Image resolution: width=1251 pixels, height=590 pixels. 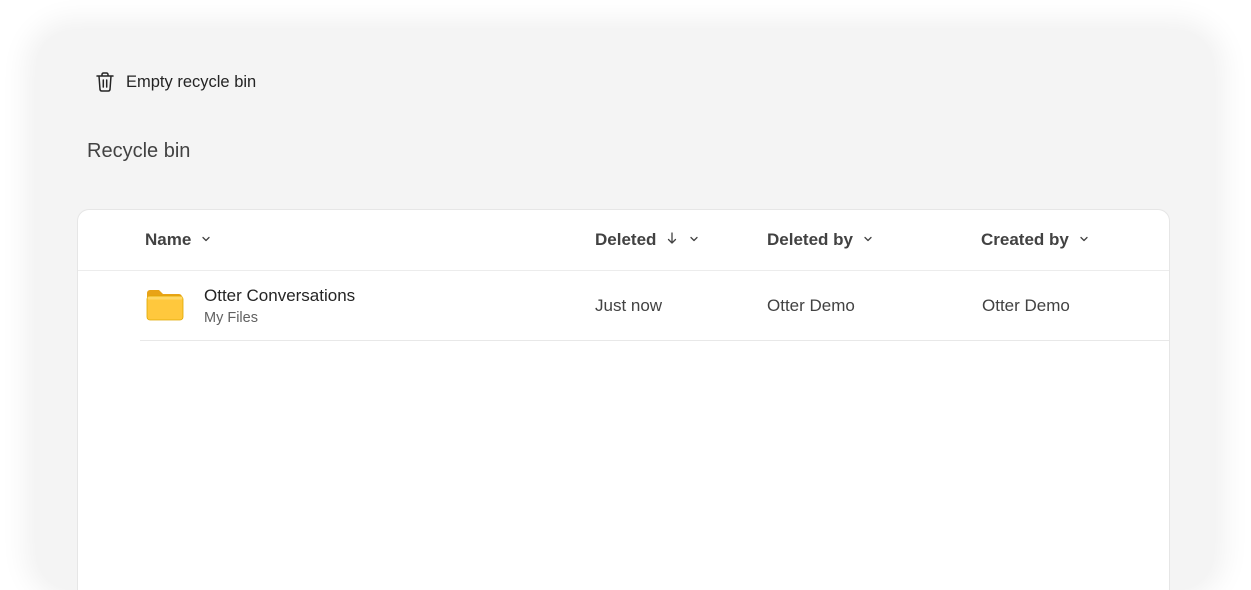 I want to click on empty-recycle-bin-button: Empty recycle bin, so click(x=175, y=82).